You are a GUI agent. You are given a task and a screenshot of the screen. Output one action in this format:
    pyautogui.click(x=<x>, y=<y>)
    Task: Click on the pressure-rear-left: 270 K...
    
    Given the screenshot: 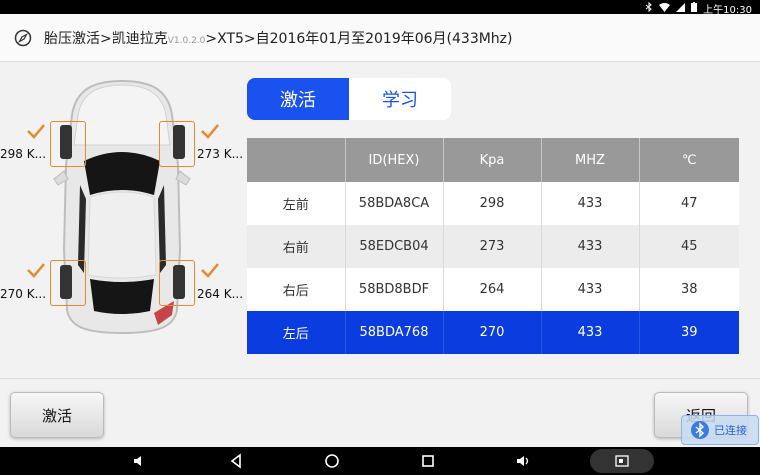 What is the action you would take?
    pyautogui.click(x=23, y=294)
    